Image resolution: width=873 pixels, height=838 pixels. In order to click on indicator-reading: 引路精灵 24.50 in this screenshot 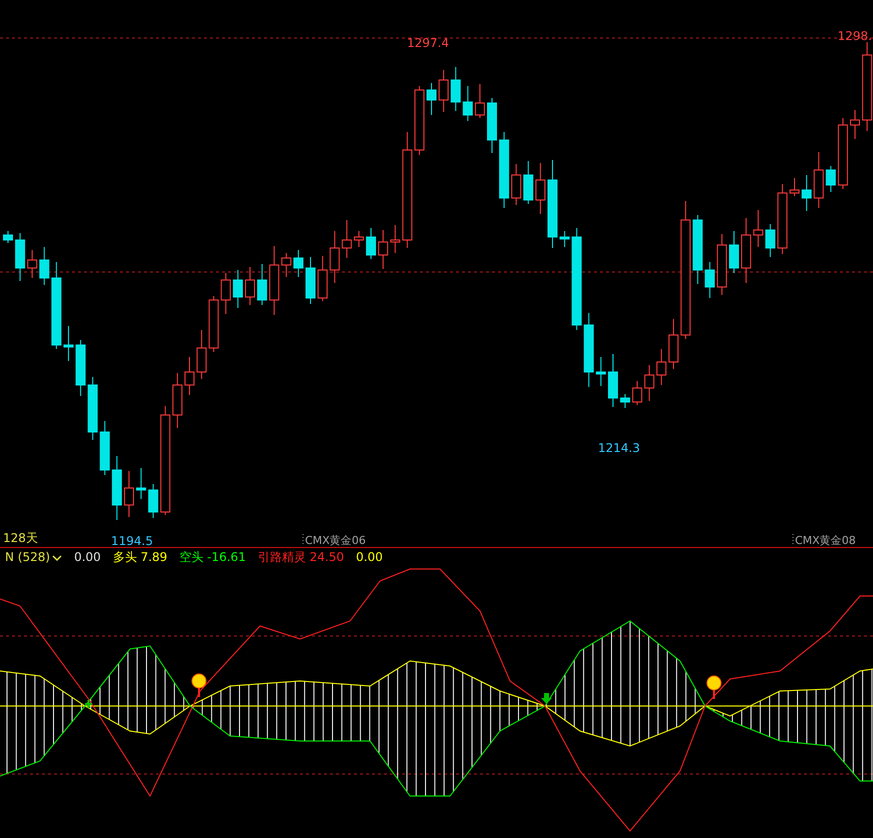, I will do `click(301, 557)`.